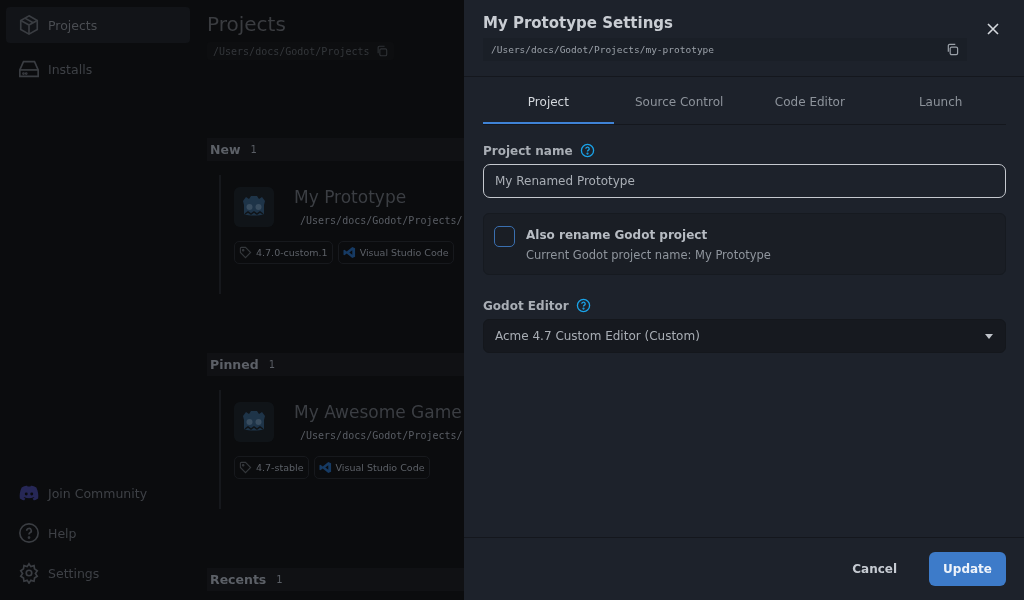  What do you see at coordinates (952, 49) in the screenshot?
I see `copy-icon` at bounding box center [952, 49].